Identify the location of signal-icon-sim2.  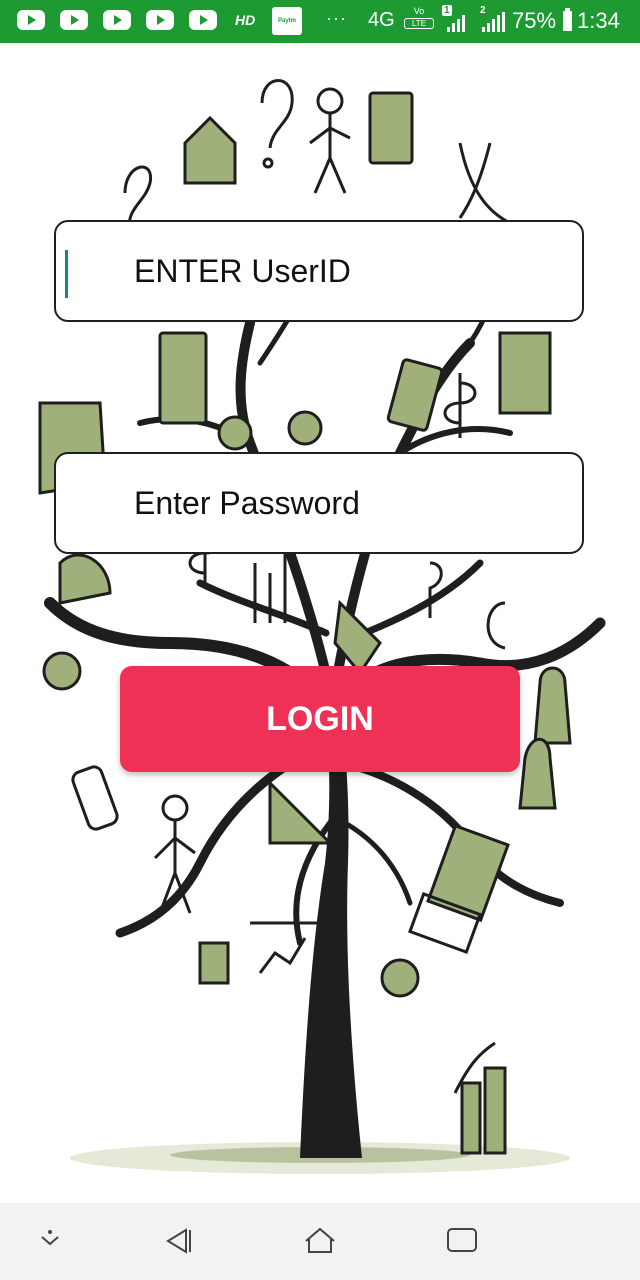
(493, 22).